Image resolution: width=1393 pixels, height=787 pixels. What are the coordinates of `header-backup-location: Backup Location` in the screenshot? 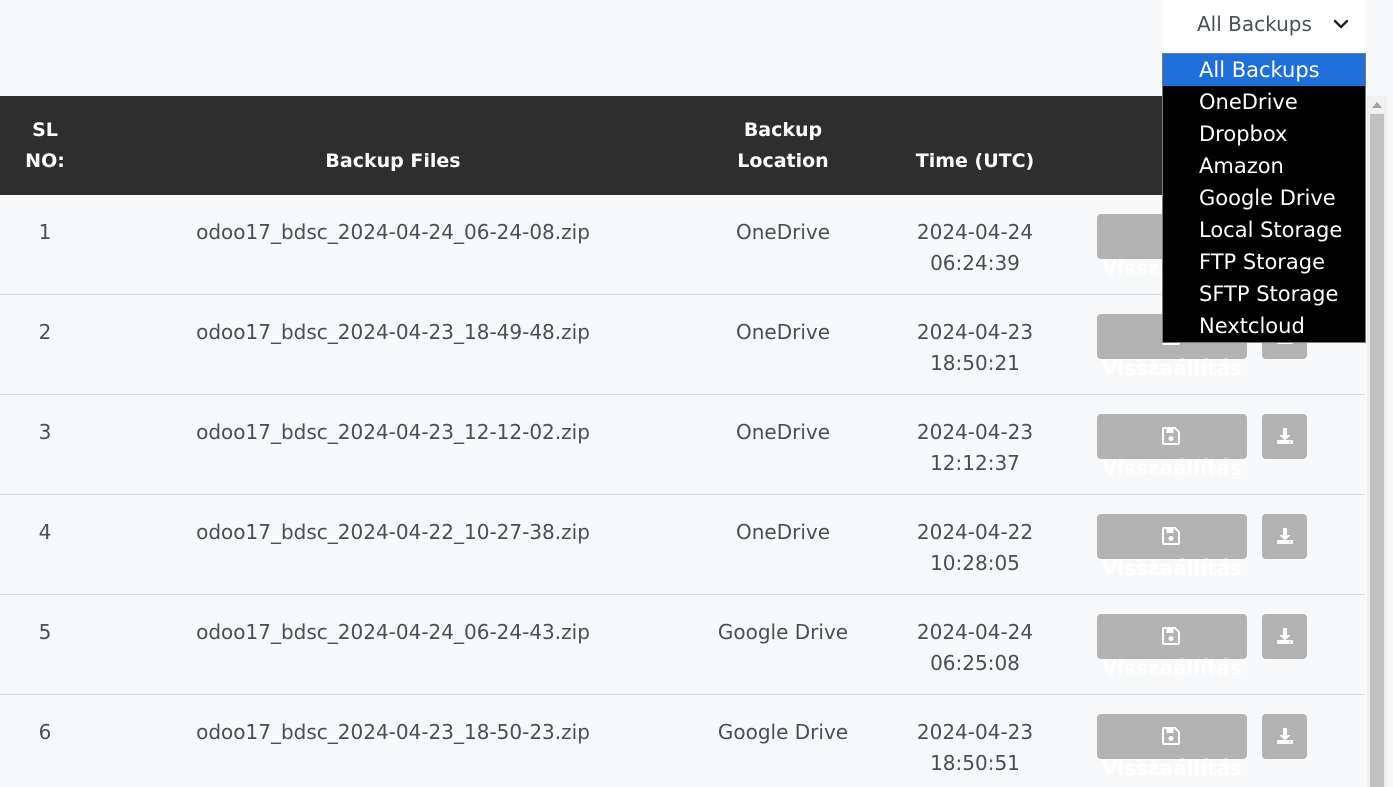 It's located at (783, 146).